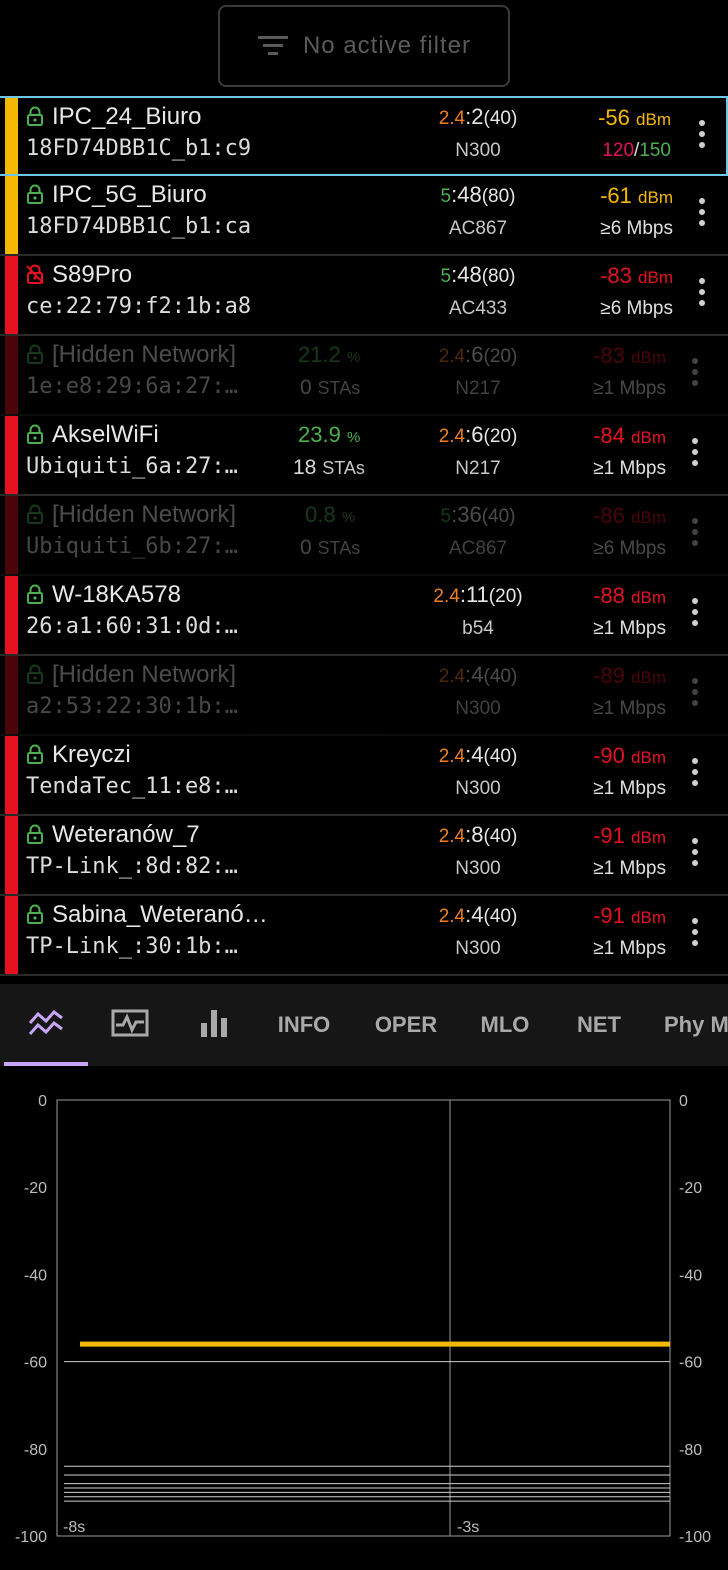 This screenshot has width=728, height=1570. Describe the element at coordinates (636, 196) in the screenshot. I see `signal-dbm: -61 dBm` at that location.